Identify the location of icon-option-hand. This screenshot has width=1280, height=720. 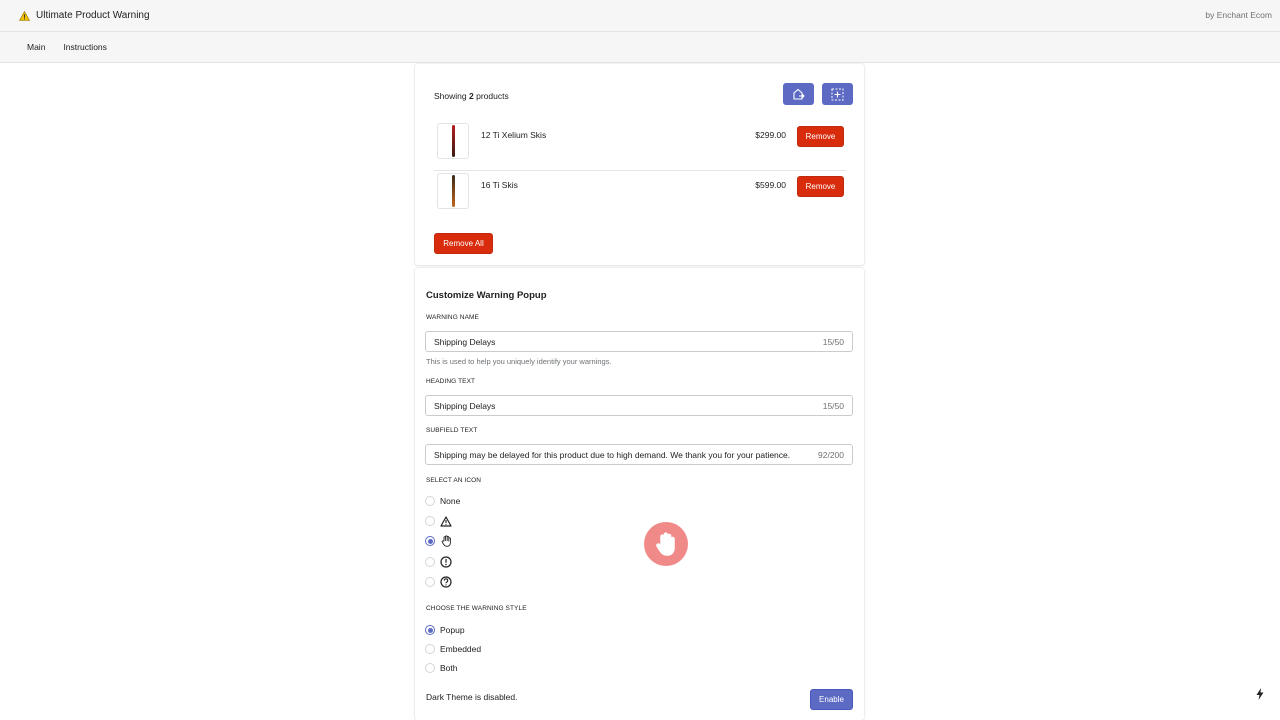
(438, 541).